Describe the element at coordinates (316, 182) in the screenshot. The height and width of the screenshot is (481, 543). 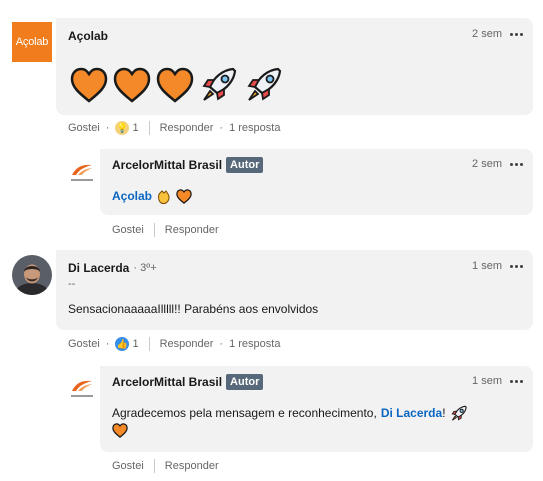
I see `reply-bubble: ArcelorMittal Brasil Autor 2 sem Açolab` at that location.